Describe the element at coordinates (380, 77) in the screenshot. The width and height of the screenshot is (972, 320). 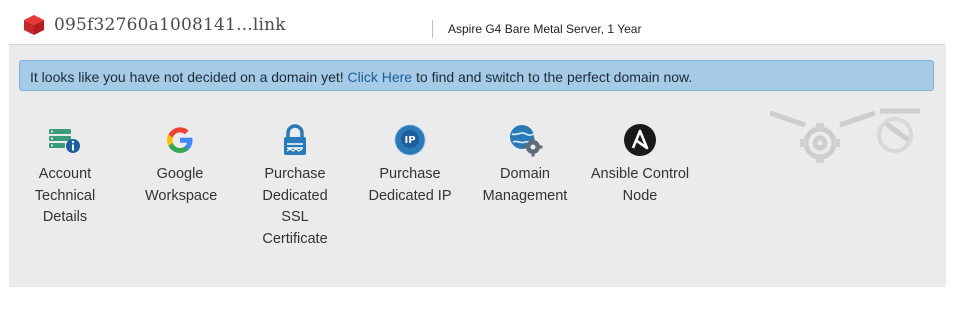
I see `click-here-link: Click Here` at that location.